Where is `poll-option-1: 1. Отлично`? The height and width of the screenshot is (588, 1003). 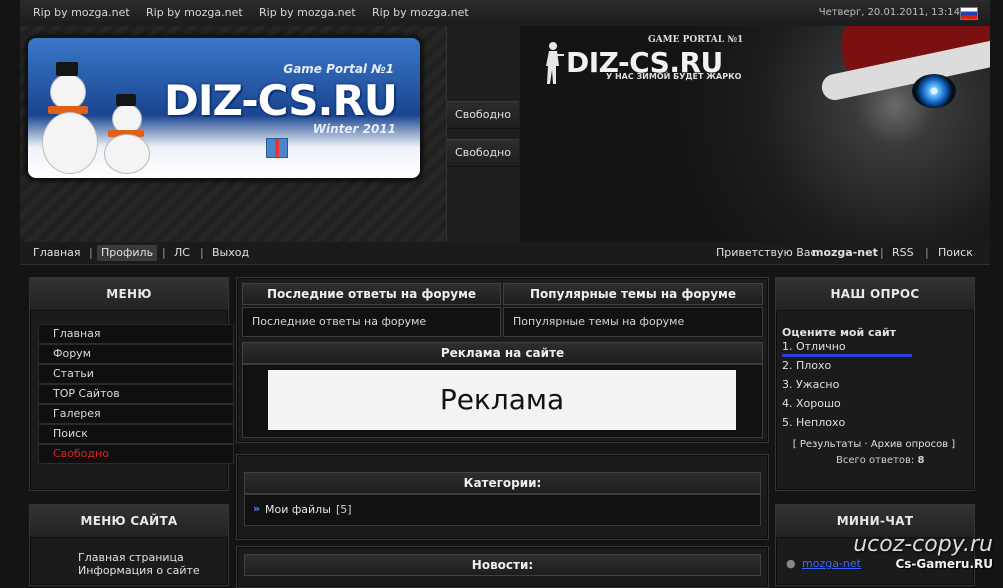 poll-option-1: 1. Отлично is located at coordinates (814, 346).